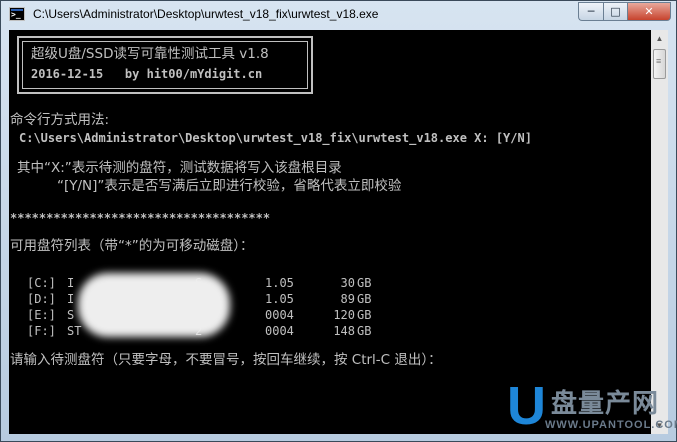  What do you see at coordinates (17, 14) in the screenshot?
I see `console-app-icon` at bounding box center [17, 14].